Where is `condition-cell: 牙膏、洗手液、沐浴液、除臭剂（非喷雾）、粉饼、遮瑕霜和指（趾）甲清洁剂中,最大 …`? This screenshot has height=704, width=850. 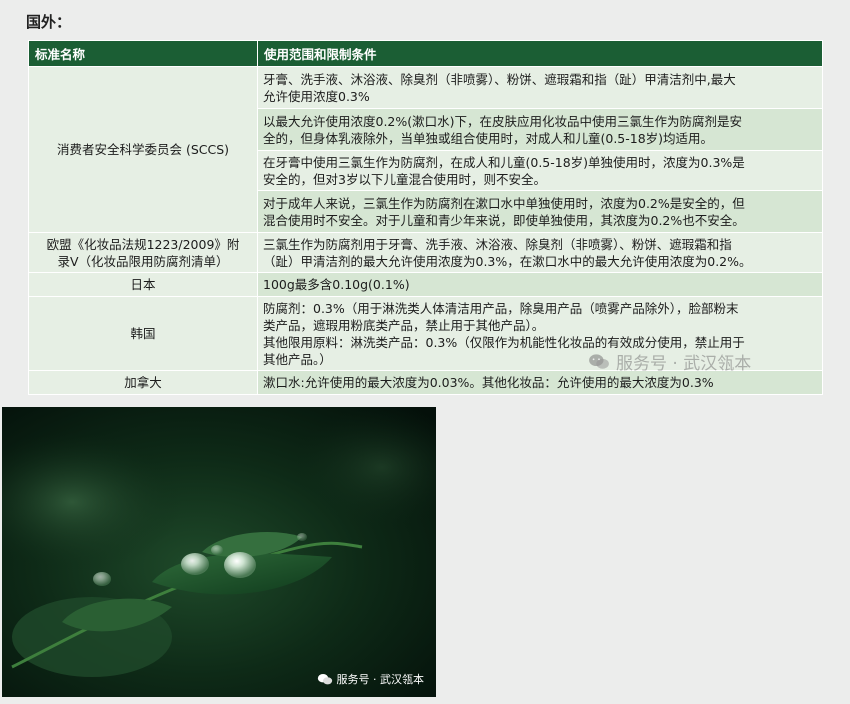
condition-cell: 牙膏、洗手液、沐浴液、除臭剂（非喷雾）、粉饼、遮瑕霜和指（趾）甲清洁剂中,最大 … is located at coordinates (540, 87).